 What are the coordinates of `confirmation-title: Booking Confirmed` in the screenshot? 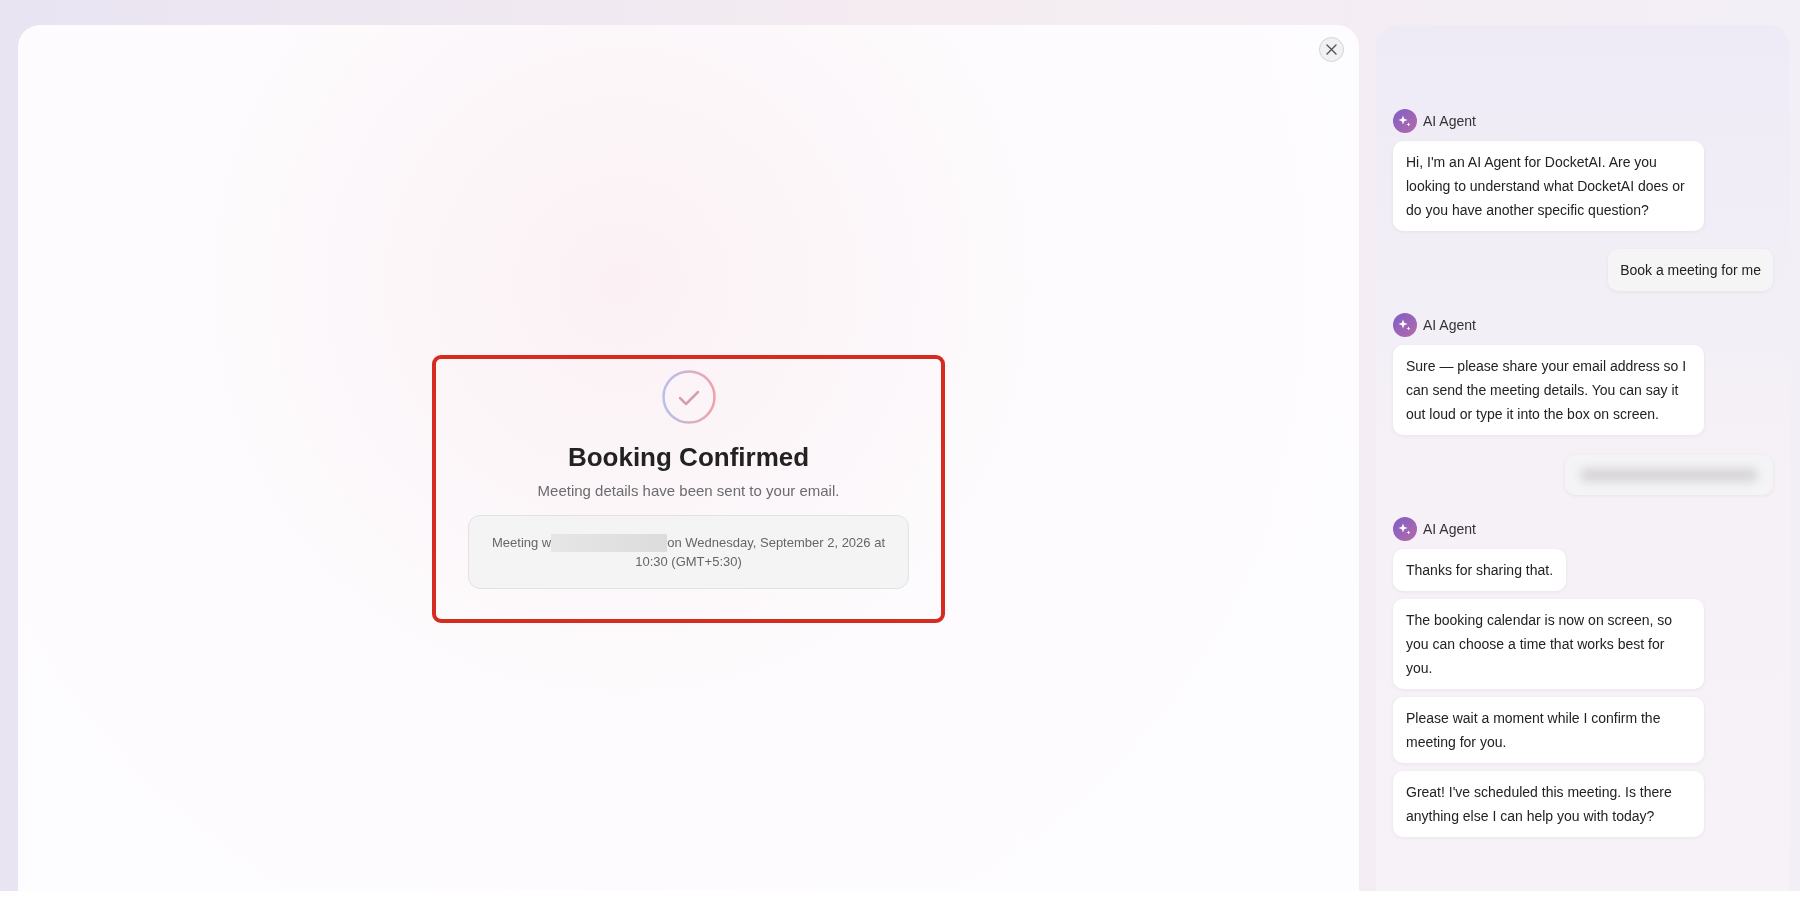 It's located at (688, 457).